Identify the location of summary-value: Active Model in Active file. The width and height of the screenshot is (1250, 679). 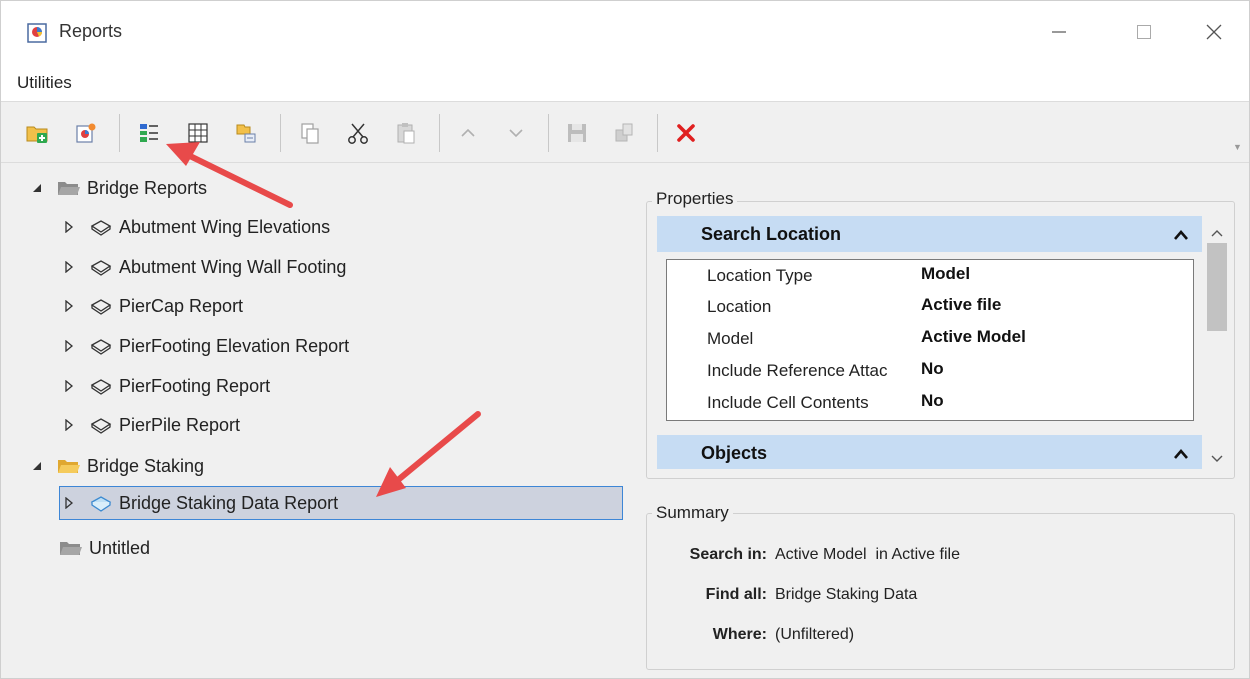
(867, 554).